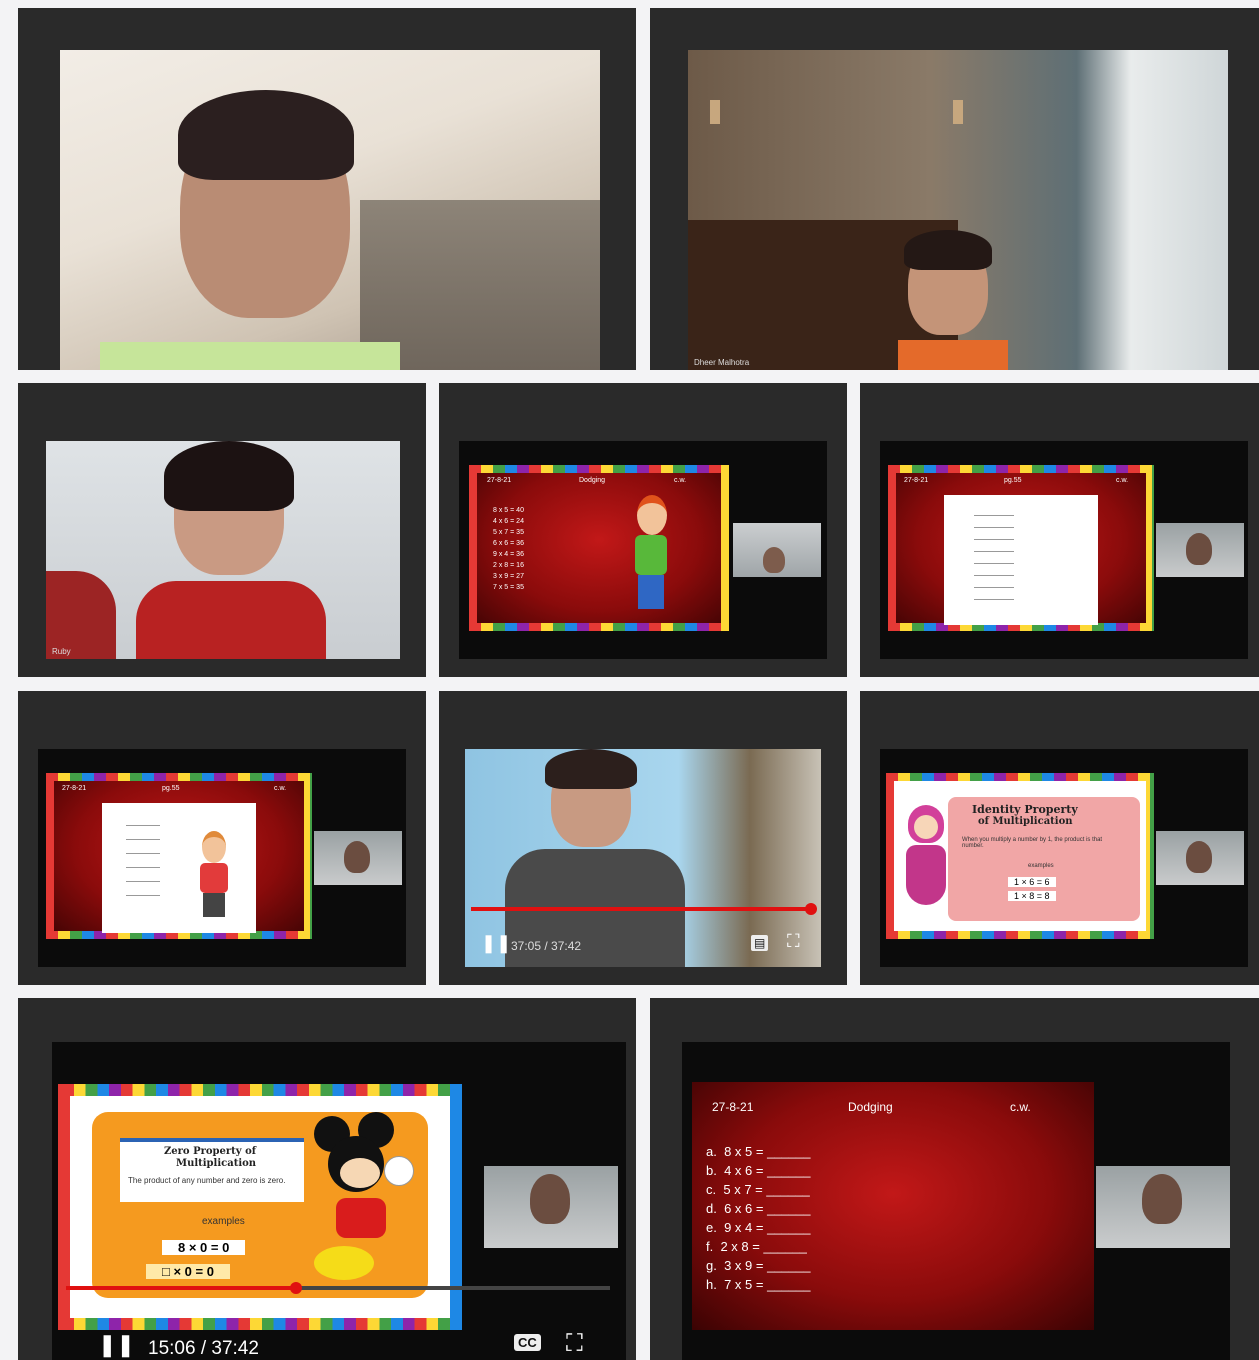 The image size is (1259, 1360). I want to click on example-1: 1 × 6 = 6, so click(1032, 882).